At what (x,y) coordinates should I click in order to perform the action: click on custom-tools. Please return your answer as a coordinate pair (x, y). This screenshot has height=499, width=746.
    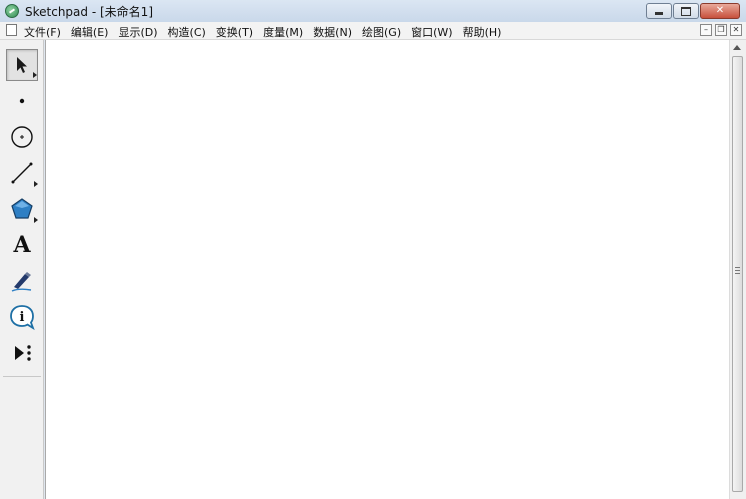
    Looking at the image, I should click on (22, 353).